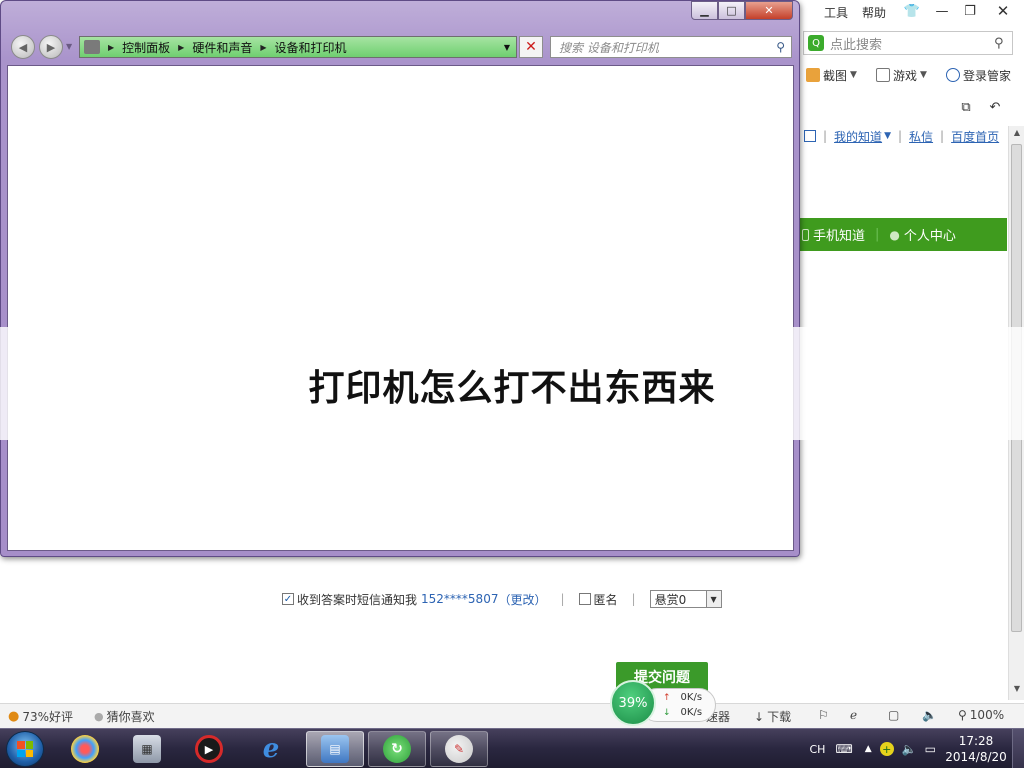 The width and height of the screenshot is (1024, 768). I want to click on keyboard-icon: ⌨, so click(843, 749).